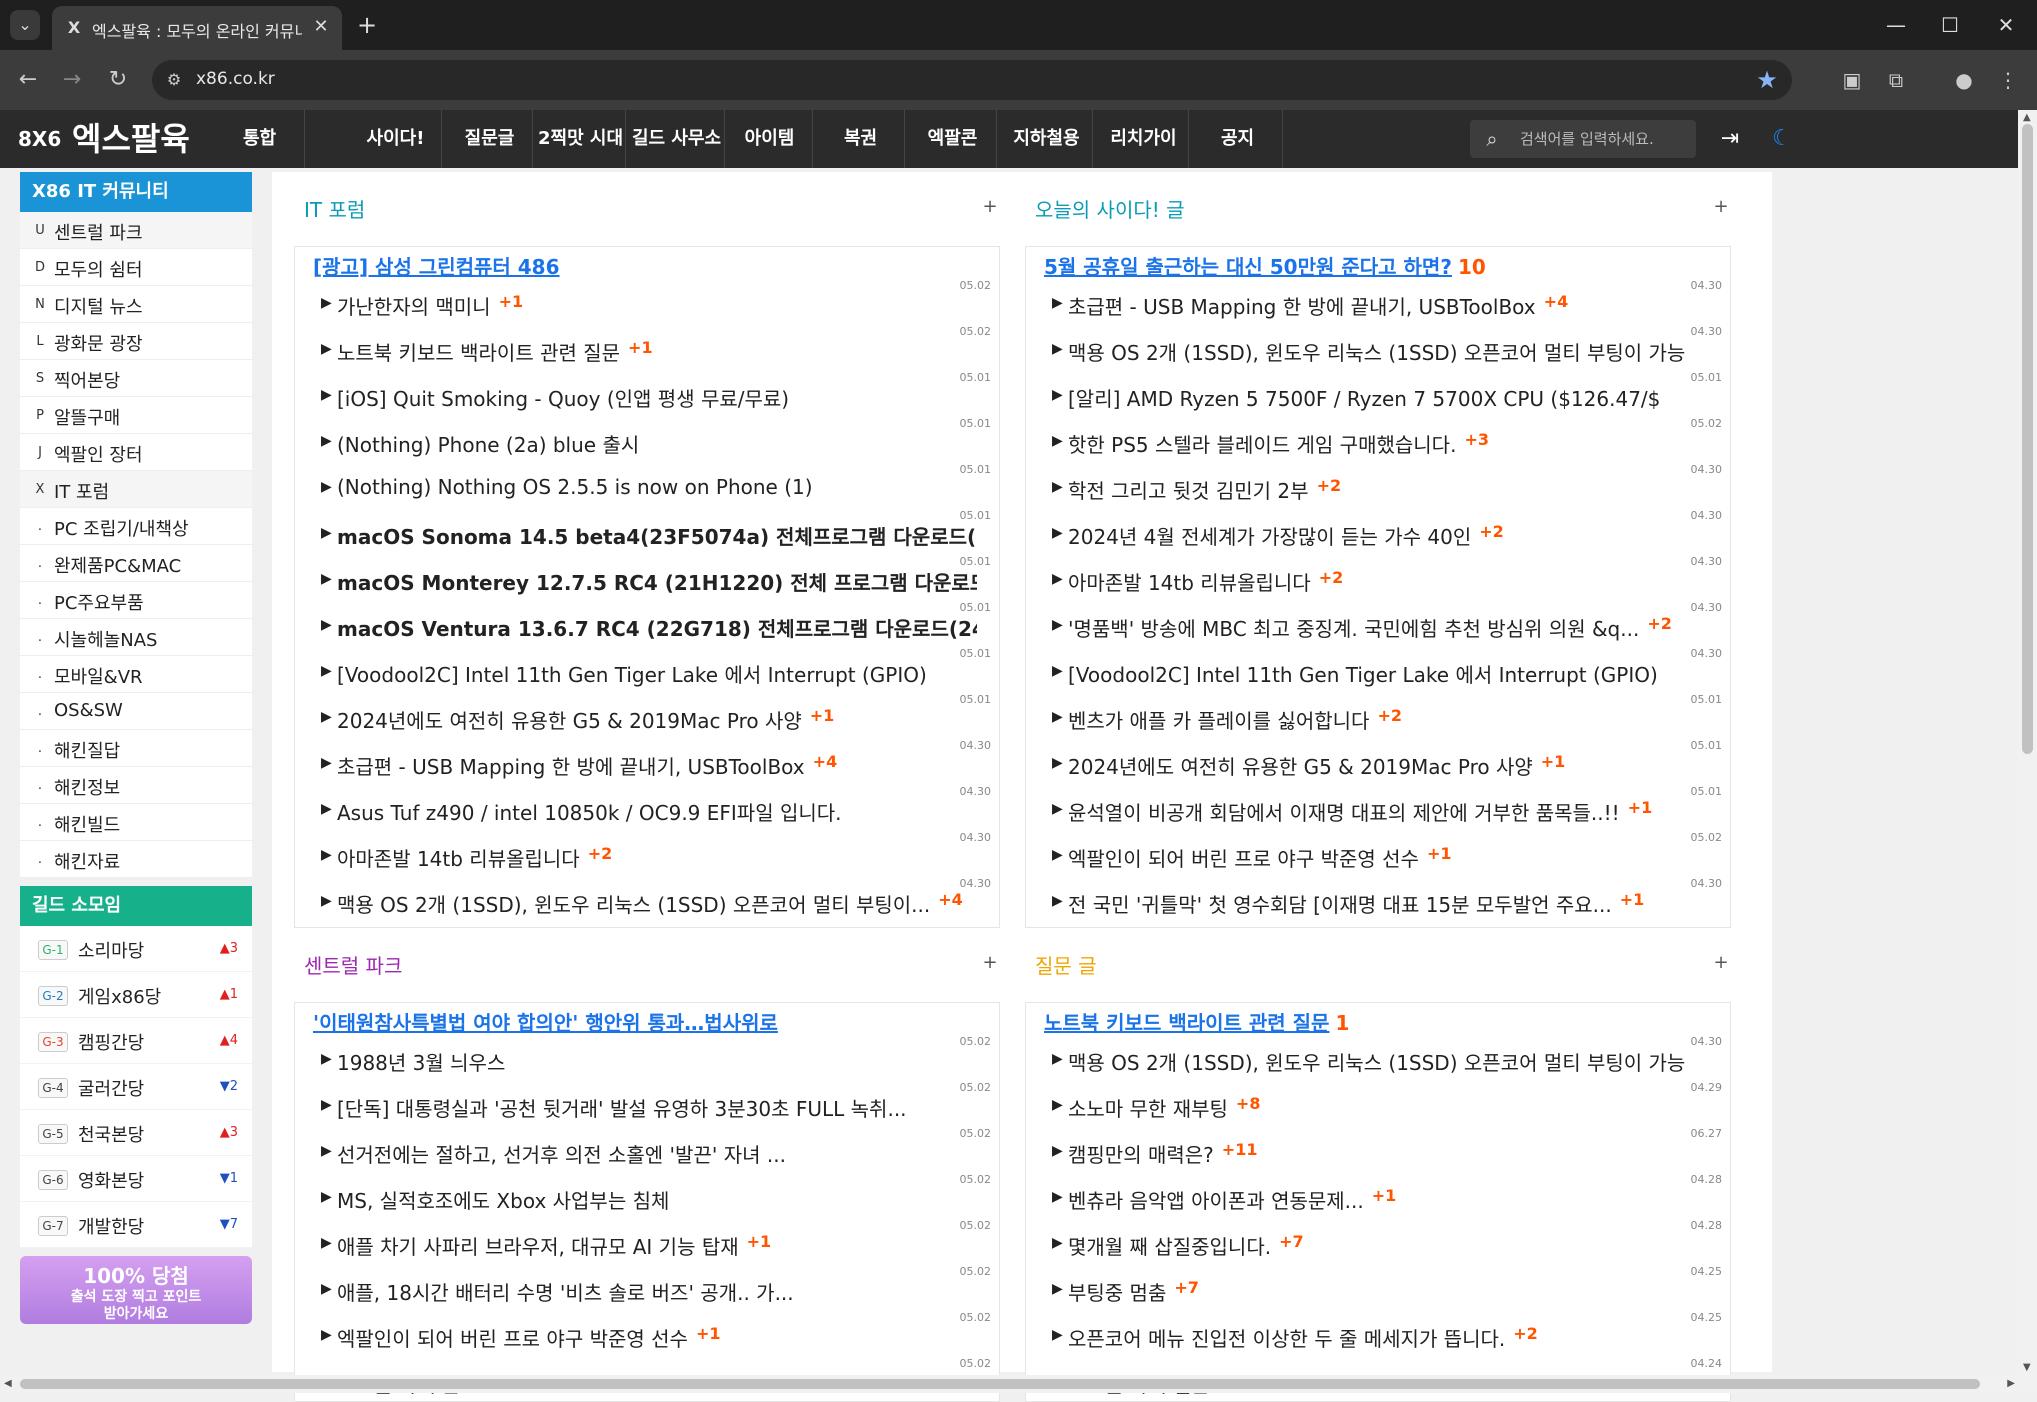 This screenshot has height=1402, width=2037. Describe the element at coordinates (396, 139) in the screenshot. I see `nav-item: 사이다!` at that location.